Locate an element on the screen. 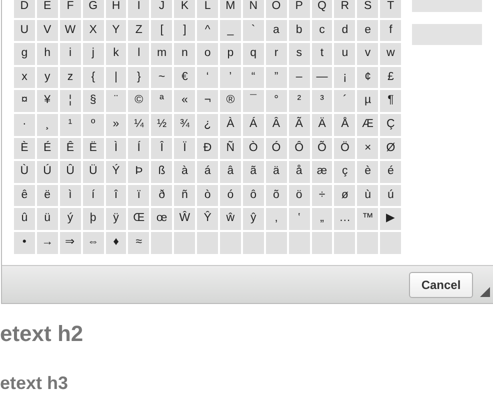 This screenshot has width=493, height=401. character-cell: œ is located at coordinates (161, 219).